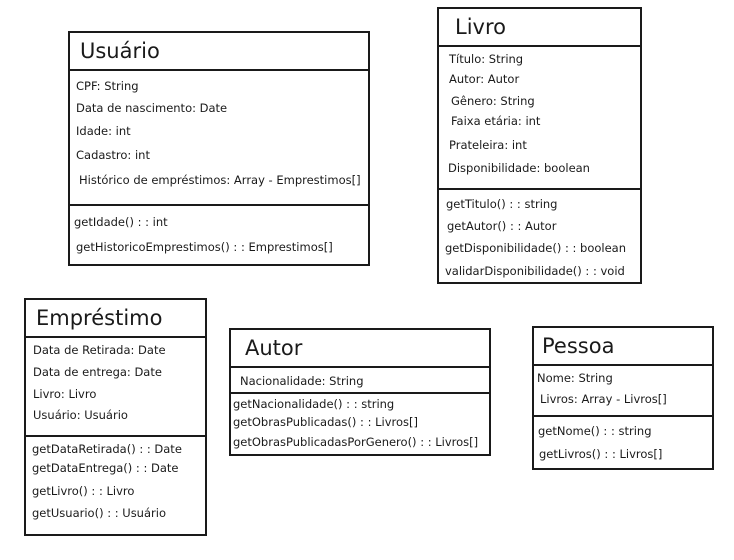  I want to click on method: getDataRetirada() : : Date, so click(107, 449).